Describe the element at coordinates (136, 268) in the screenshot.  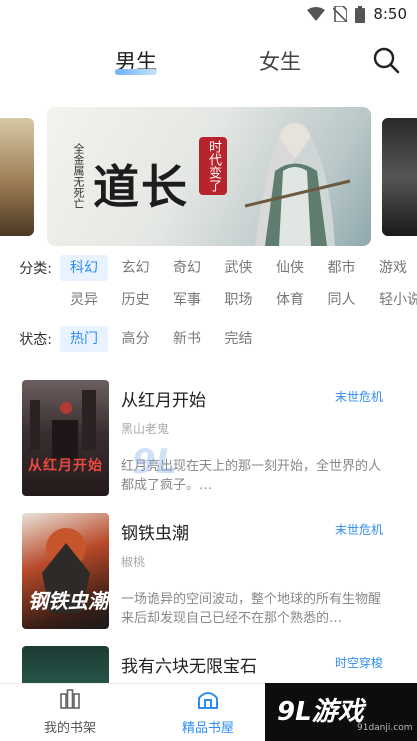
I see `category-chip: 玄幻` at that location.